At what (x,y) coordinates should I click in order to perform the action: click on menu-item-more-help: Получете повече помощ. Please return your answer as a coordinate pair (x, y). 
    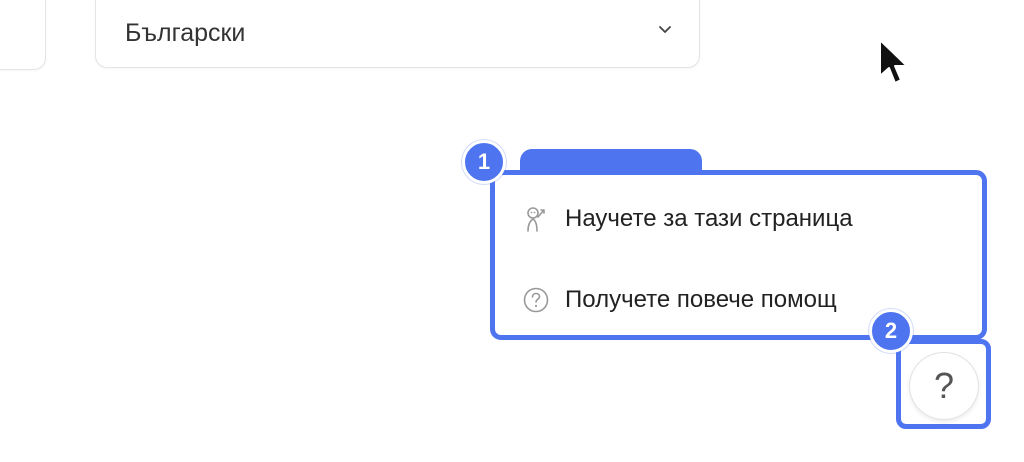
    Looking at the image, I should click on (679, 300).